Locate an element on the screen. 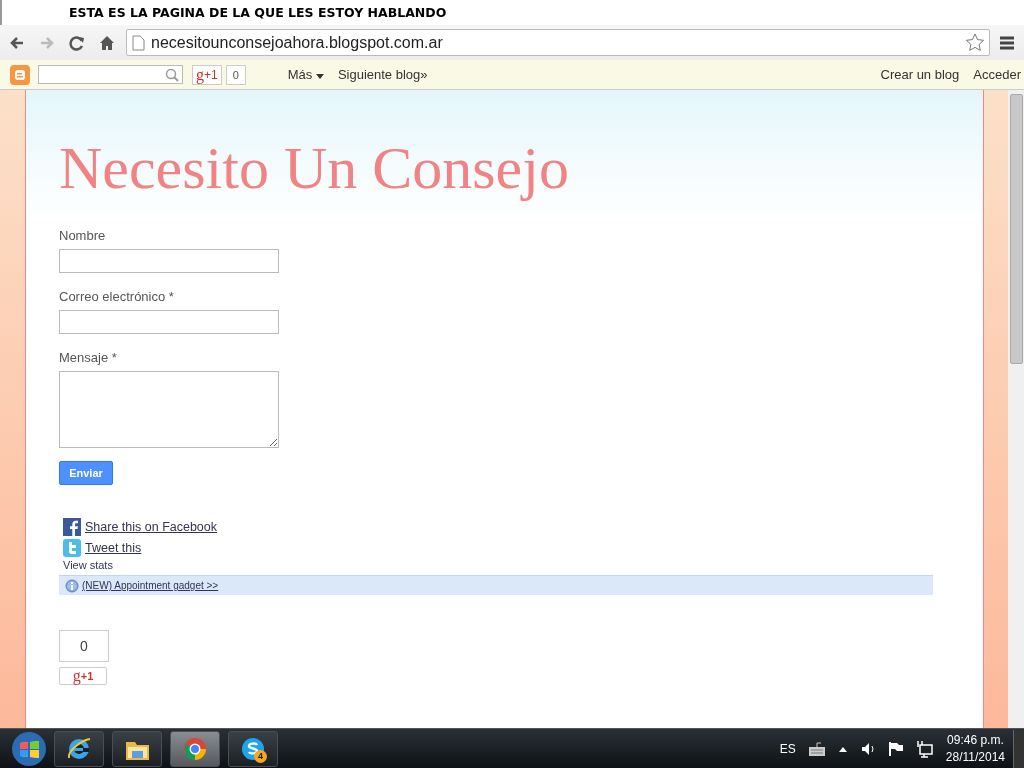 The image size is (1024, 768). sign-in-link: Acceder is located at coordinates (997, 74).